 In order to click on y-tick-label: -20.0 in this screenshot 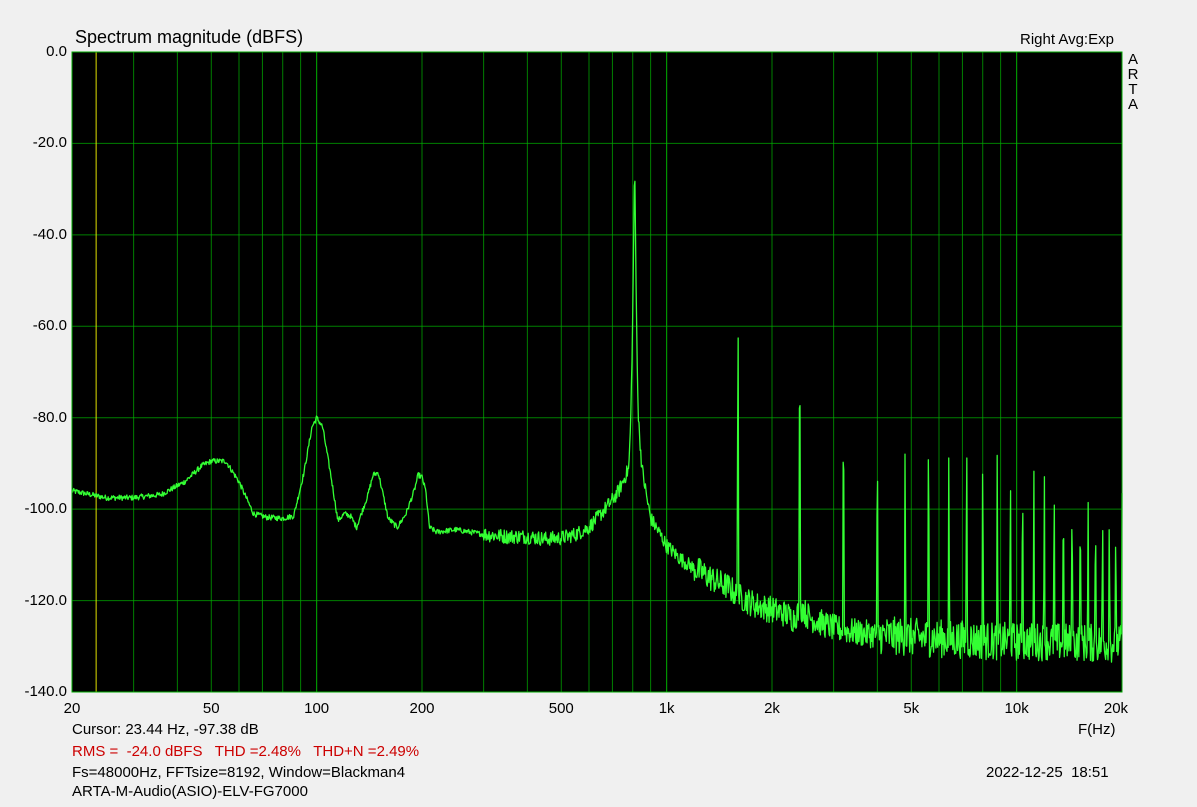, I will do `click(49, 143)`.